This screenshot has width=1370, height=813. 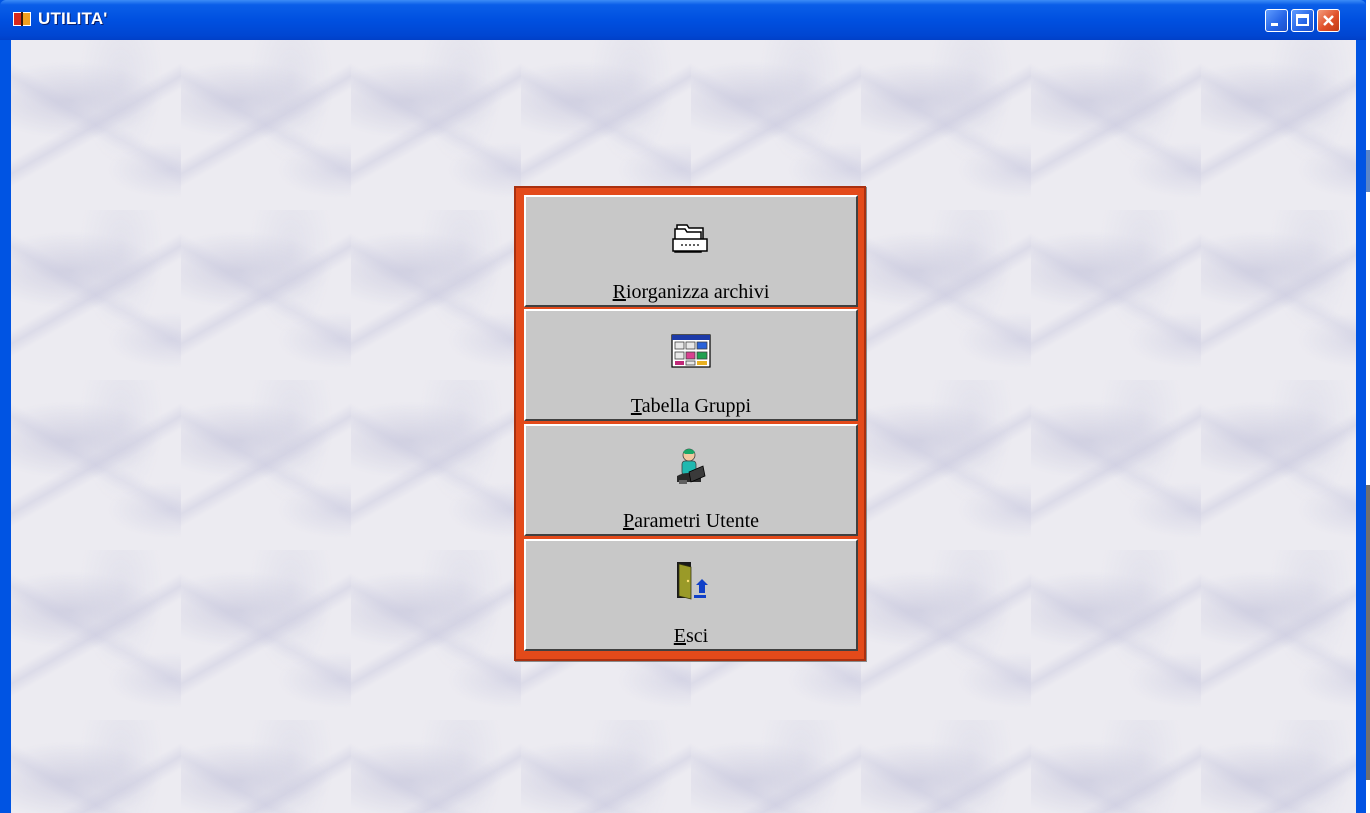 I want to click on accelerator-key: R, so click(x=619, y=292).